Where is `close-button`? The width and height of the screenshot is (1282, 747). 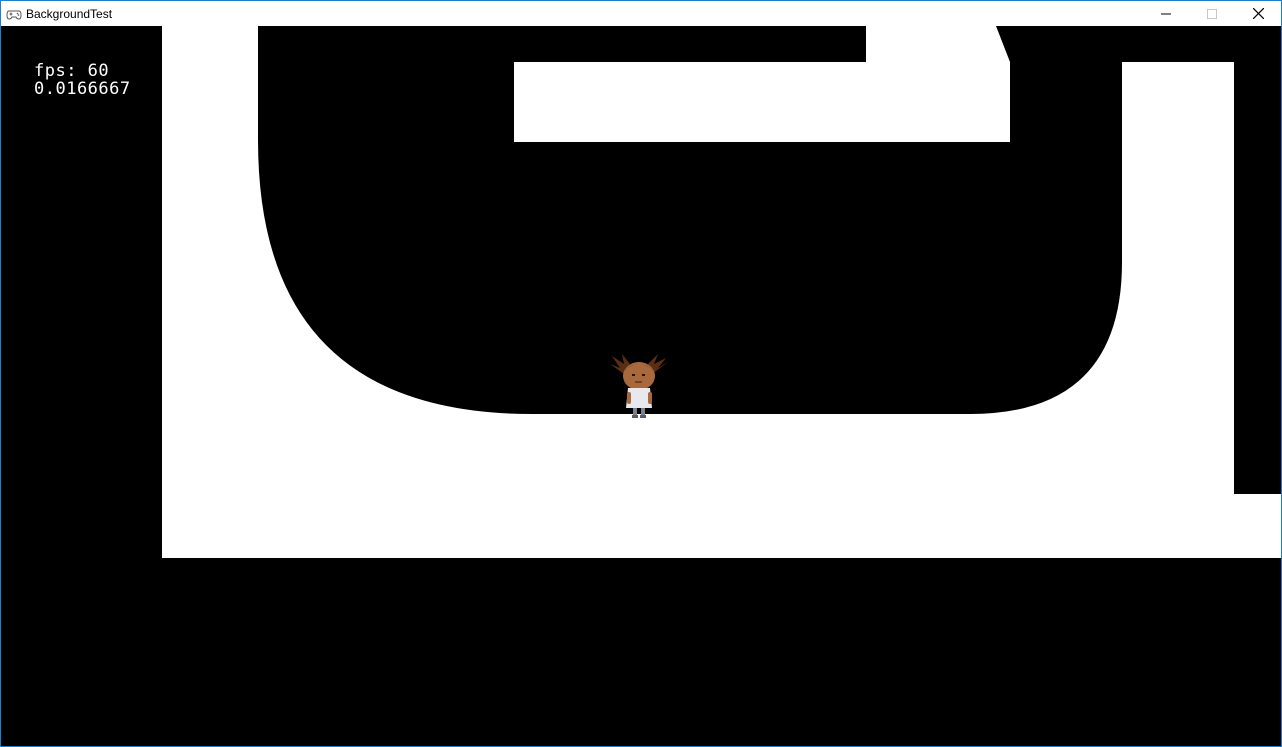 close-button is located at coordinates (1258, 13).